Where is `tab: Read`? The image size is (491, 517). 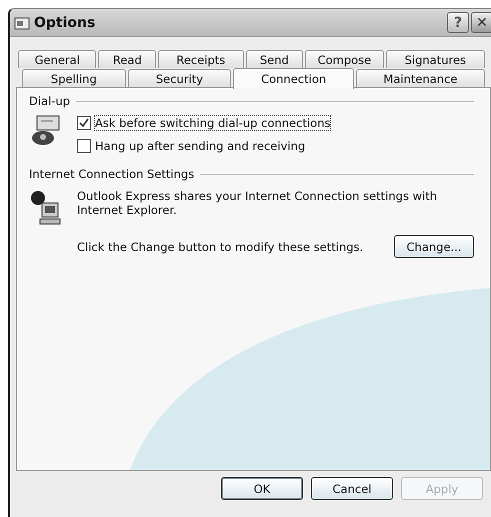 tab: Read is located at coordinates (127, 59).